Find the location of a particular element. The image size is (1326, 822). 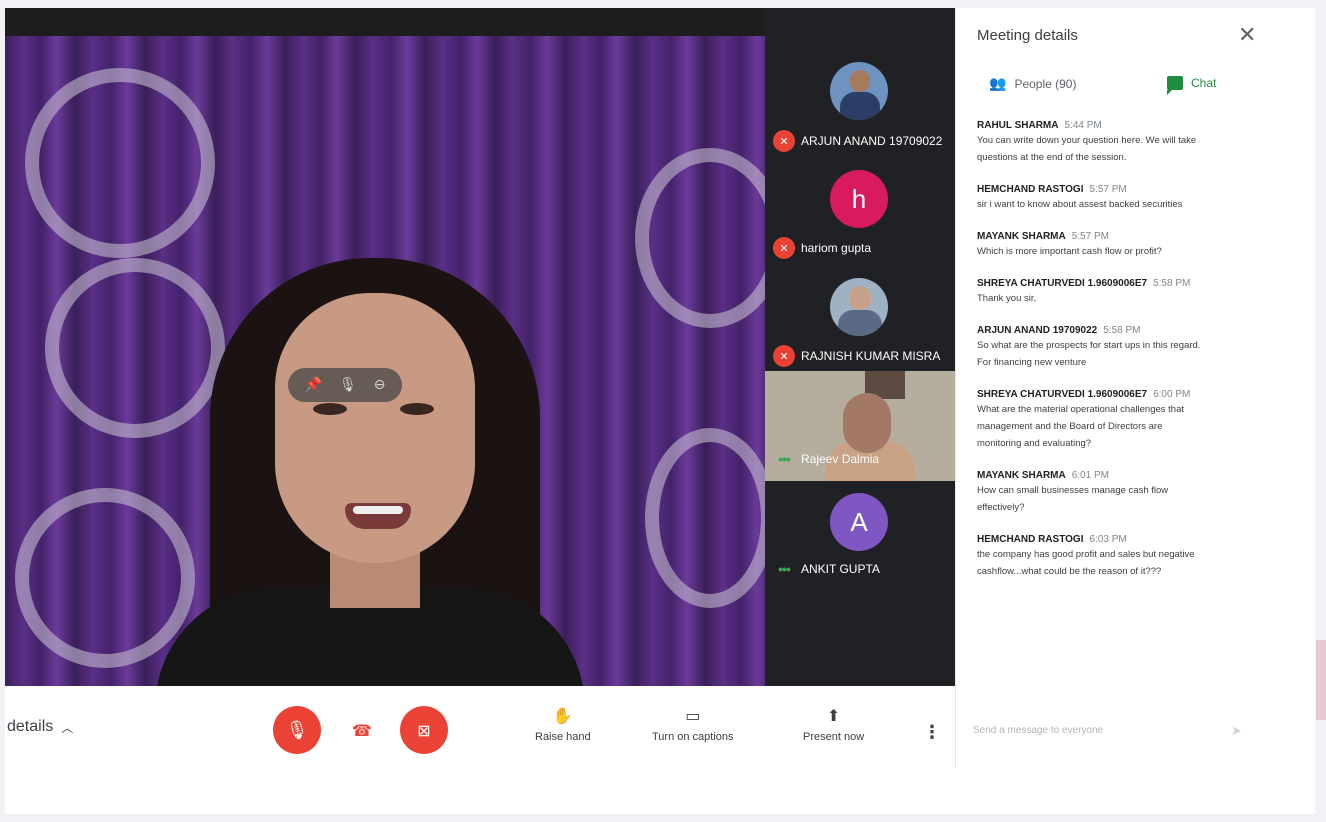

tile-hover-controls: 📌 🎙 ⊖ is located at coordinates (345, 385).